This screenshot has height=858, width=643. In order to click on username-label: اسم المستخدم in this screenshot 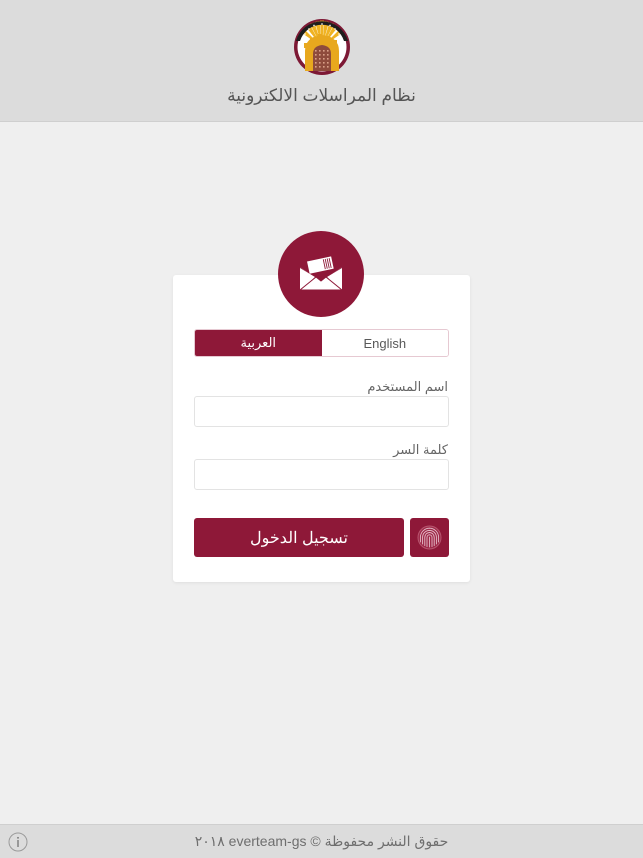, I will do `click(407, 386)`.